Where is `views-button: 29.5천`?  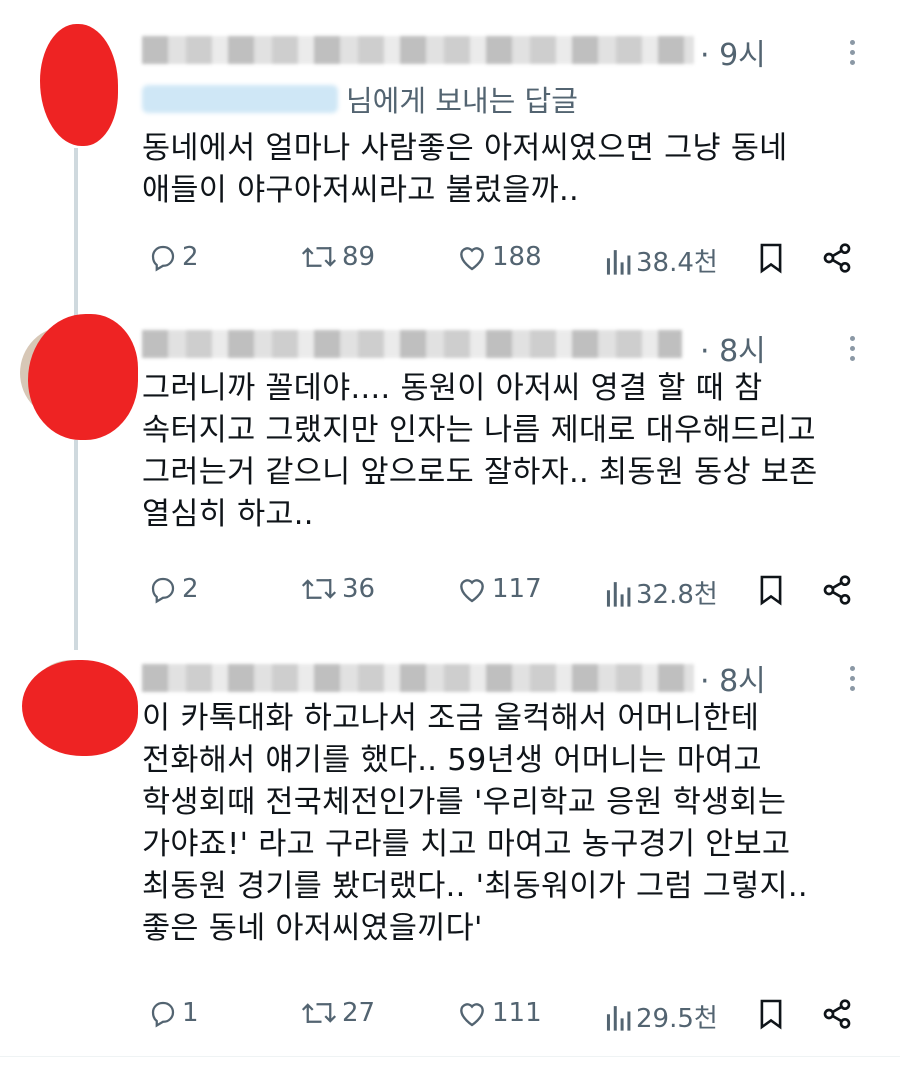
views-button: 29.5천 is located at coordinates (661, 1016).